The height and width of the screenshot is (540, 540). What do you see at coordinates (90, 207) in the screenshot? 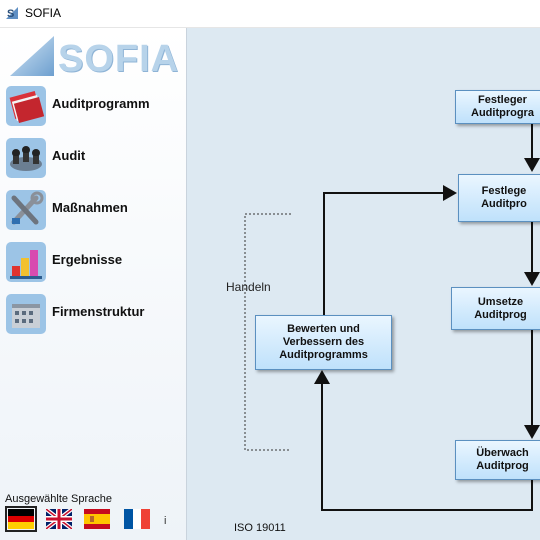
I see `menu-label-massnahmen: Maßnahmen` at bounding box center [90, 207].